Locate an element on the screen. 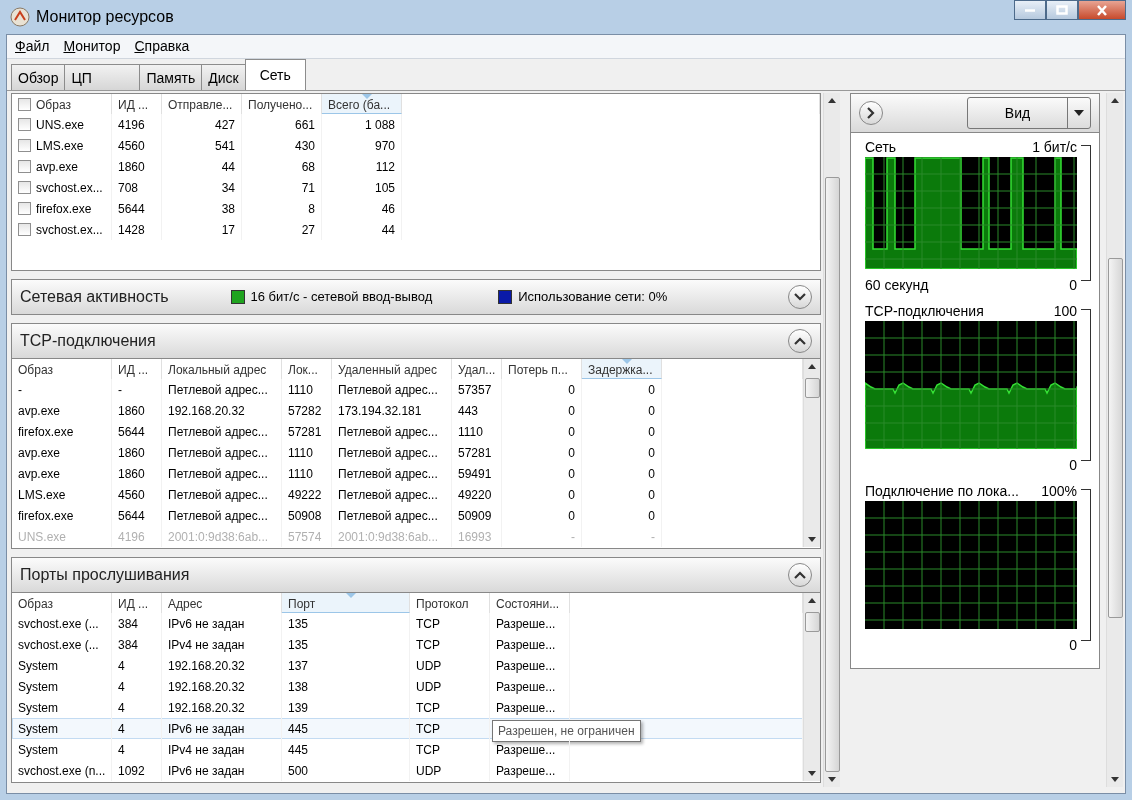  table-cell: 1860 is located at coordinates (137, 410).